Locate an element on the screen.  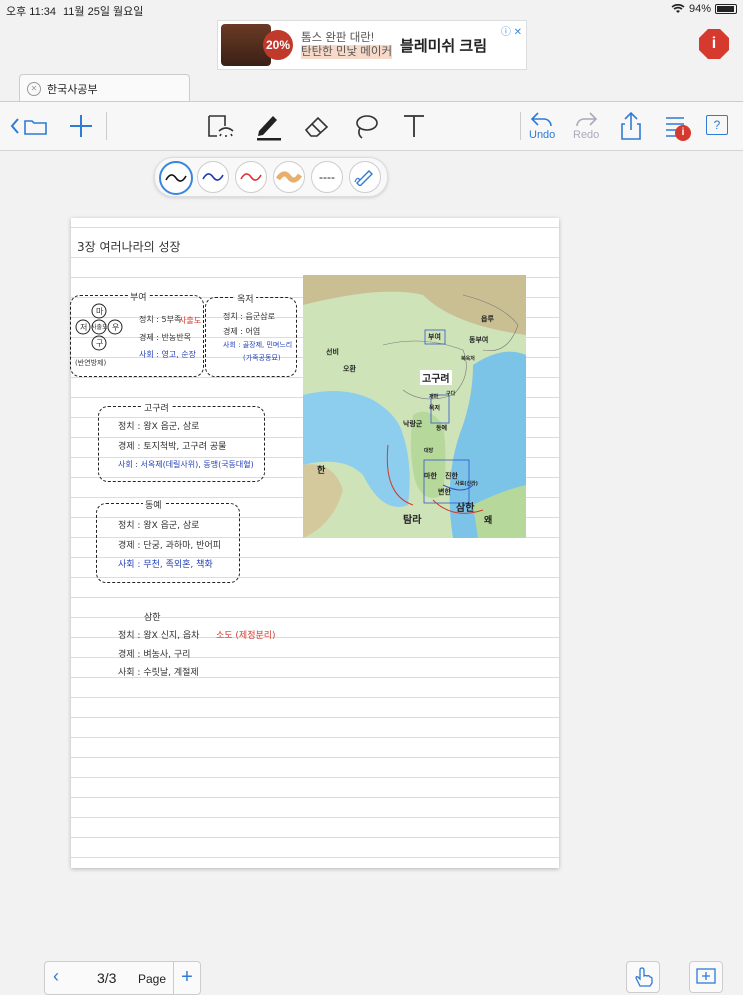
pen-tool-button is located at coordinates (269, 126).